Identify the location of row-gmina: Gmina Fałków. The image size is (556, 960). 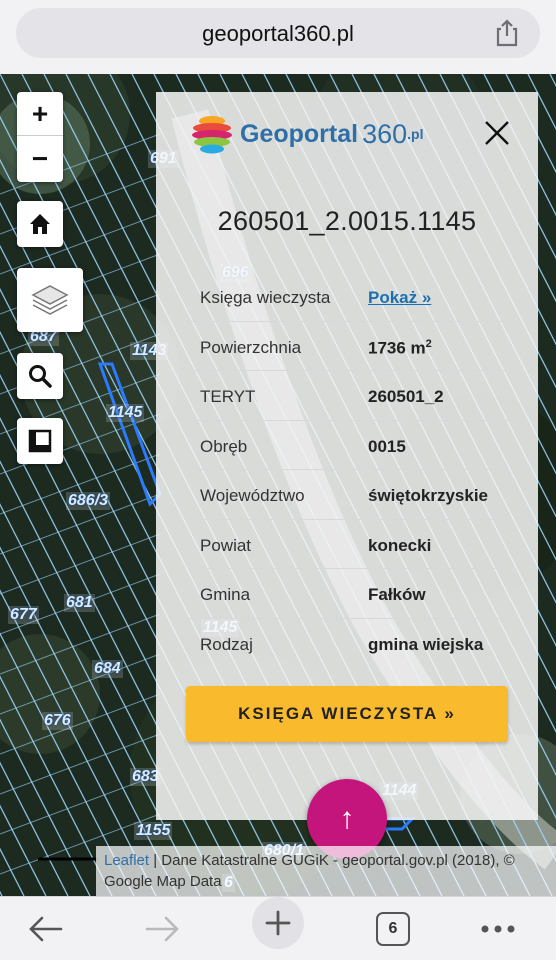
(348, 594).